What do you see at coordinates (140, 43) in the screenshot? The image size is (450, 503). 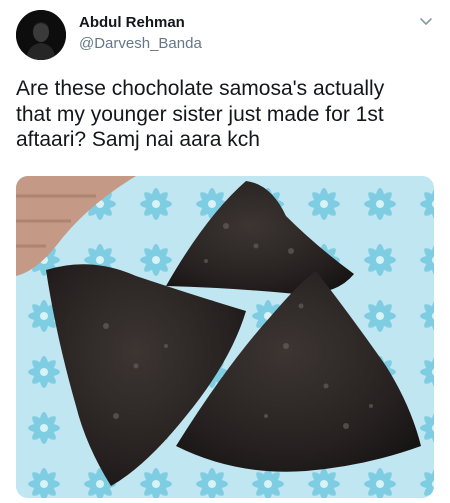 I see `author-handle: @Darvesh_Banda` at bounding box center [140, 43].